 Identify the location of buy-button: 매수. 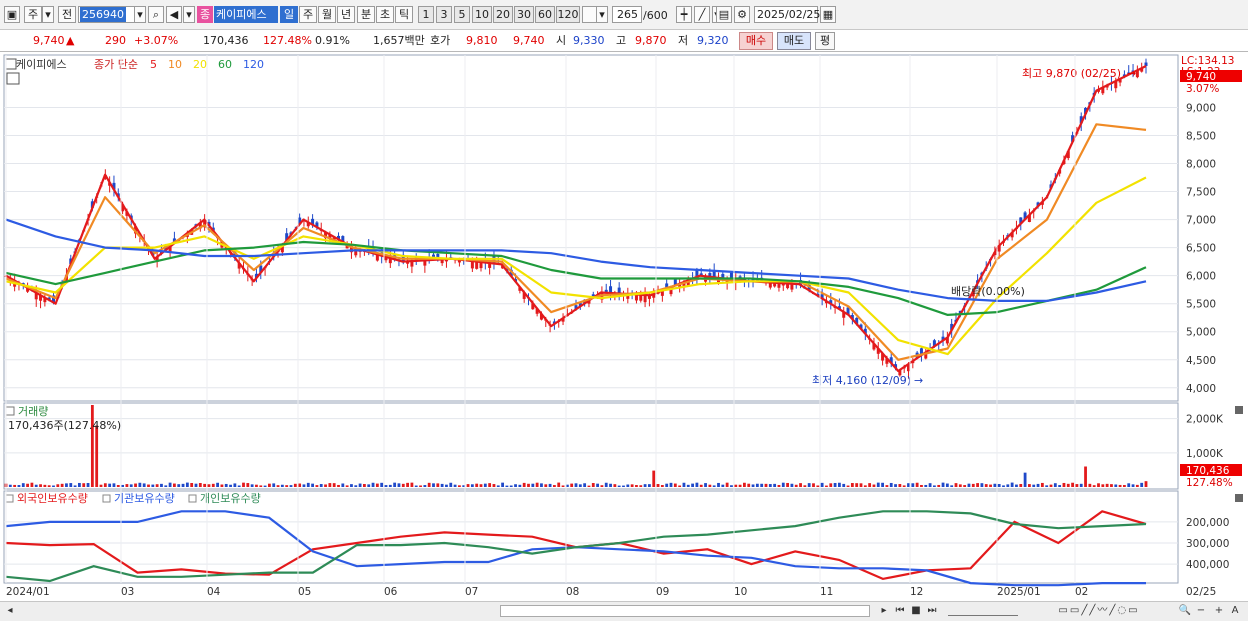
(756, 41).